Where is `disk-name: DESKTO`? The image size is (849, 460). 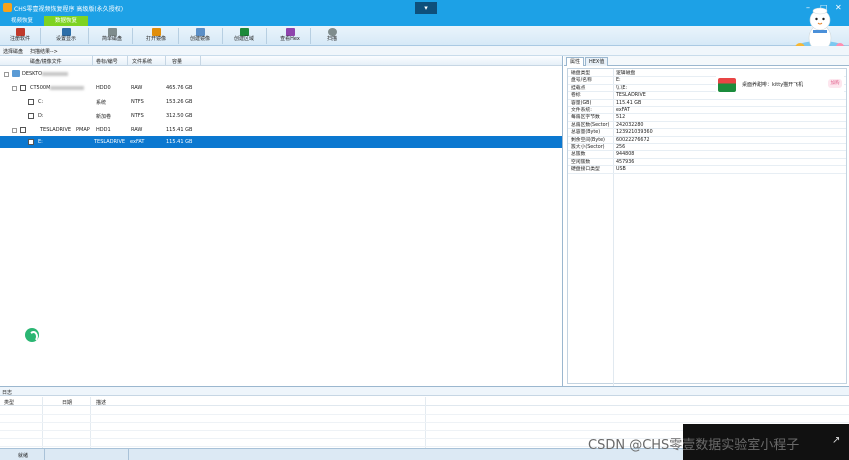 disk-name: DESKTO is located at coordinates (32, 74).